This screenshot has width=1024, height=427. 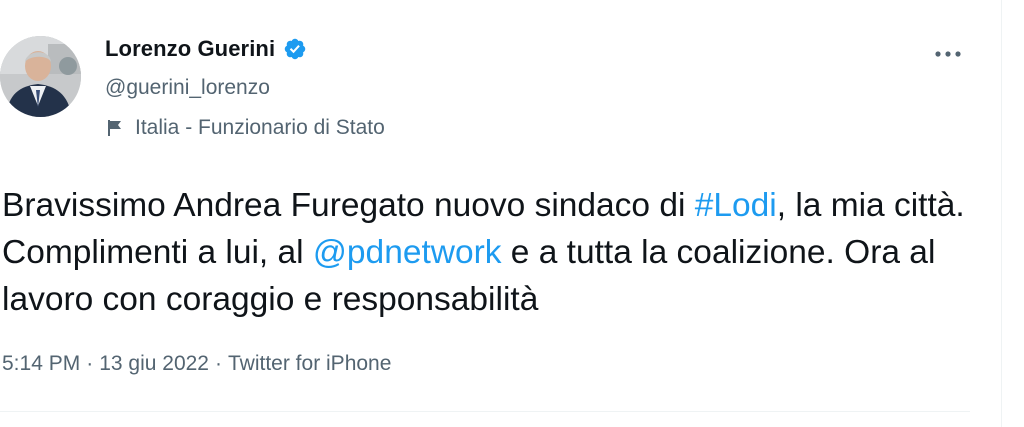 What do you see at coordinates (115, 128) in the screenshot?
I see `flag-icon` at bounding box center [115, 128].